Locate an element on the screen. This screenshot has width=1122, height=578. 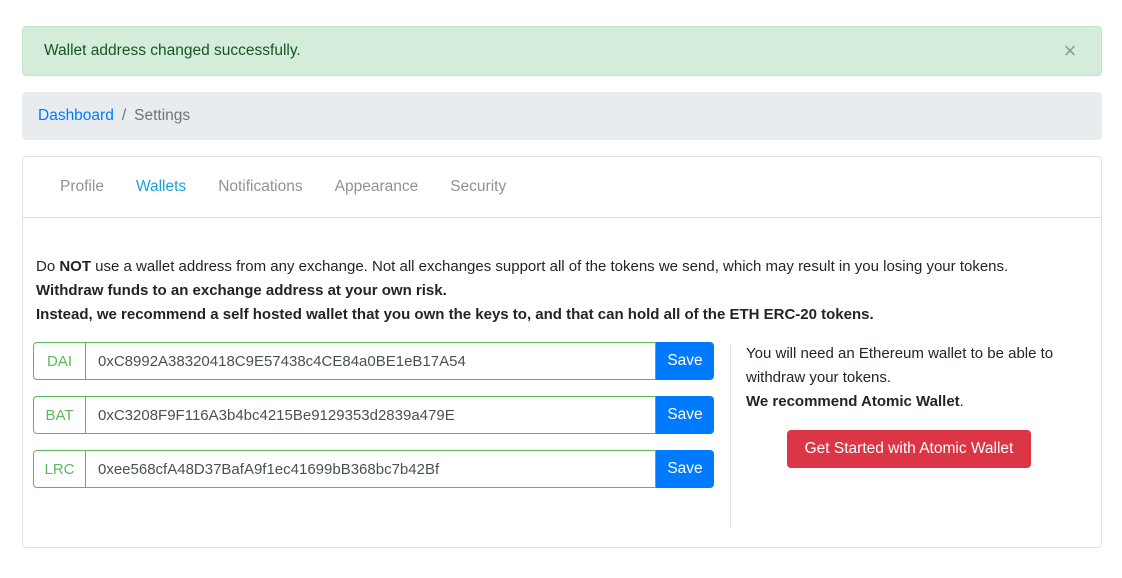
tab-security: Security is located at coordinates (478, 187).